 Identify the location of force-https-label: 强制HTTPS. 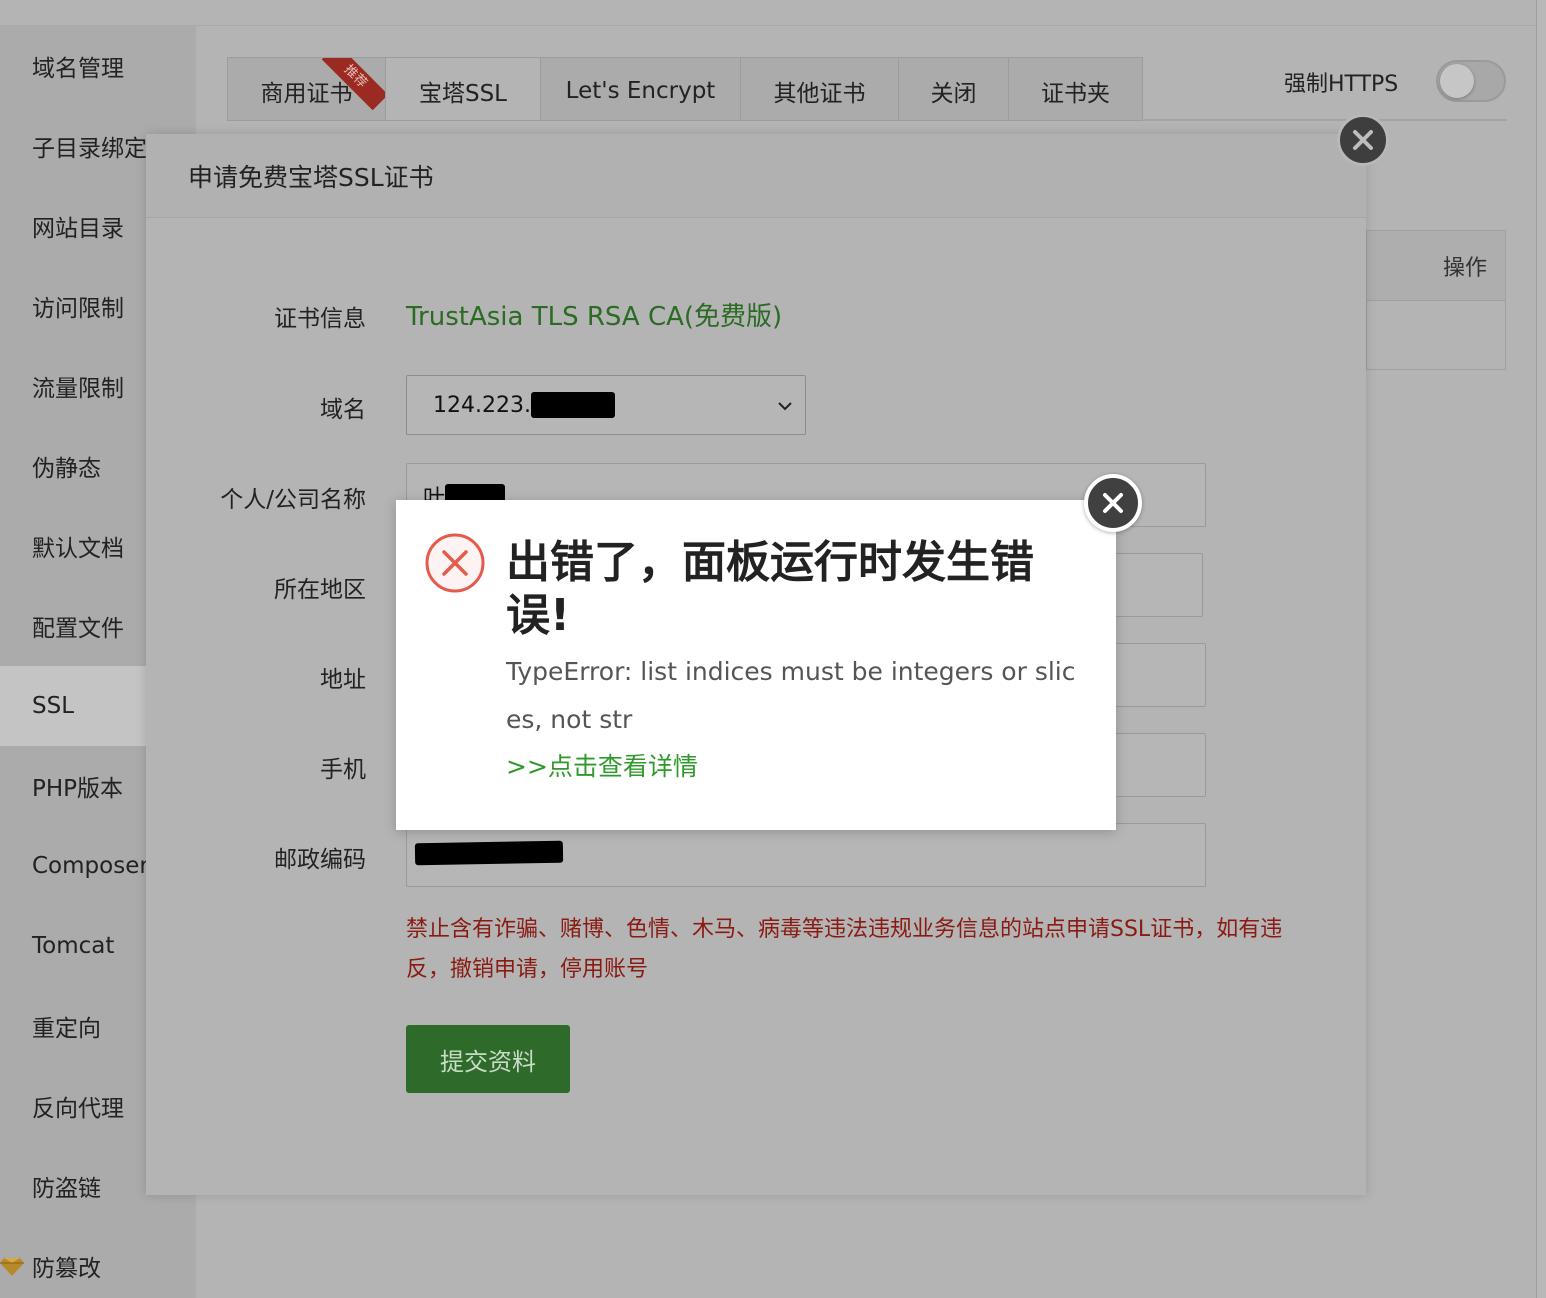
(1341, 84).